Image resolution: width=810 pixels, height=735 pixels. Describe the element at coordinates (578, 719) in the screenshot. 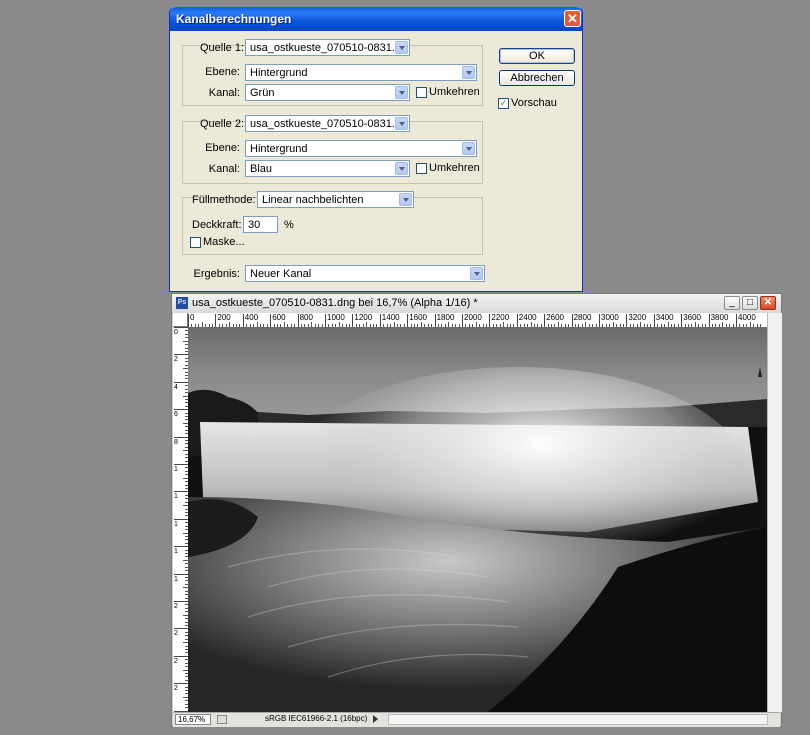

I see `horizontal-scrollbar` at that location.